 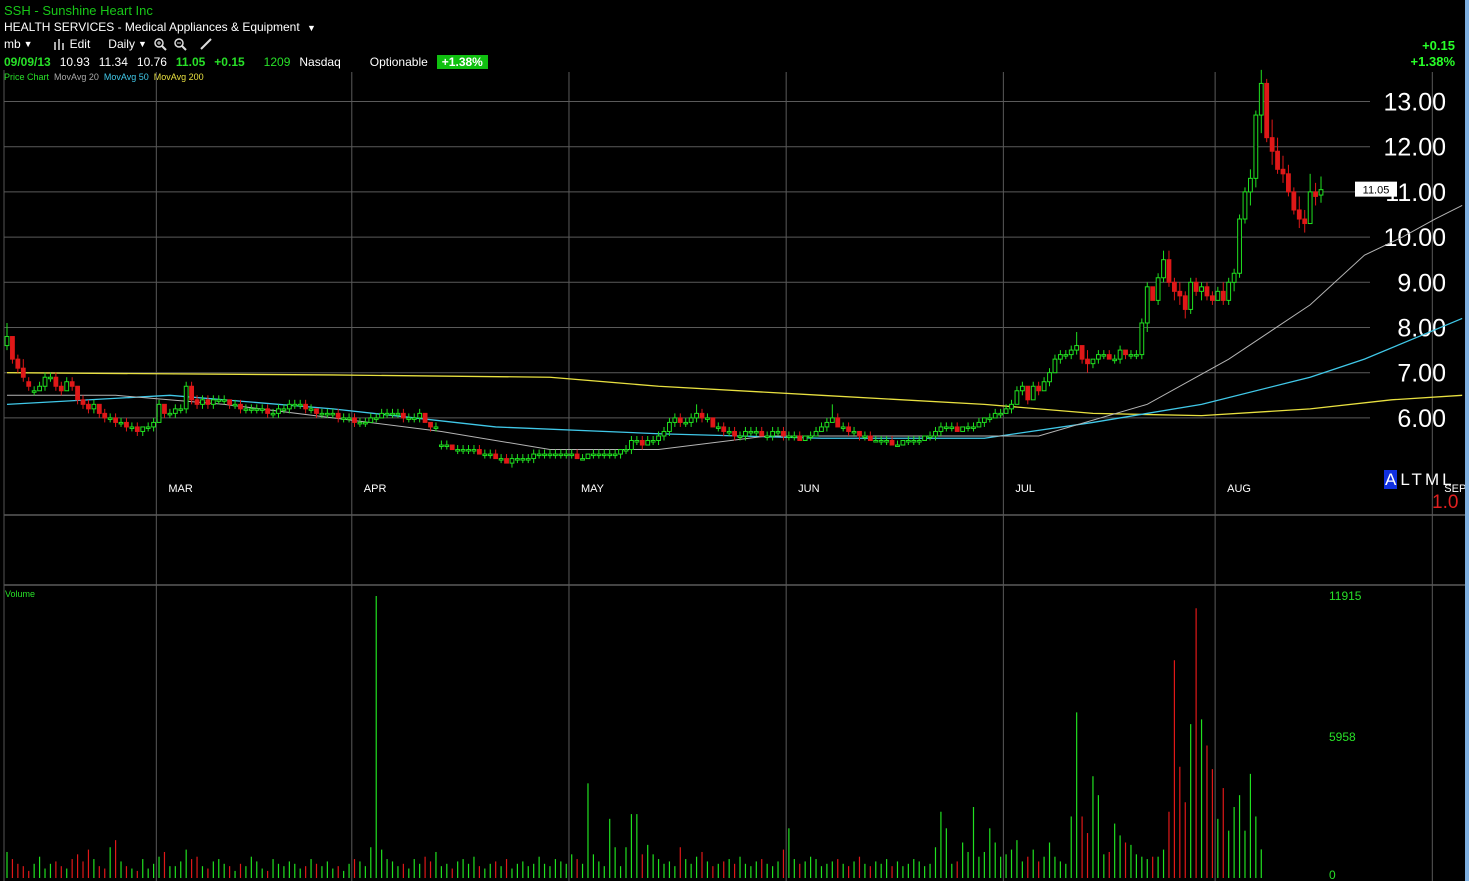 What do you see at coordinates (1433, 479) in the screenshot?
I see `scale-mode-m: M` at bounding box center [1433, 479].